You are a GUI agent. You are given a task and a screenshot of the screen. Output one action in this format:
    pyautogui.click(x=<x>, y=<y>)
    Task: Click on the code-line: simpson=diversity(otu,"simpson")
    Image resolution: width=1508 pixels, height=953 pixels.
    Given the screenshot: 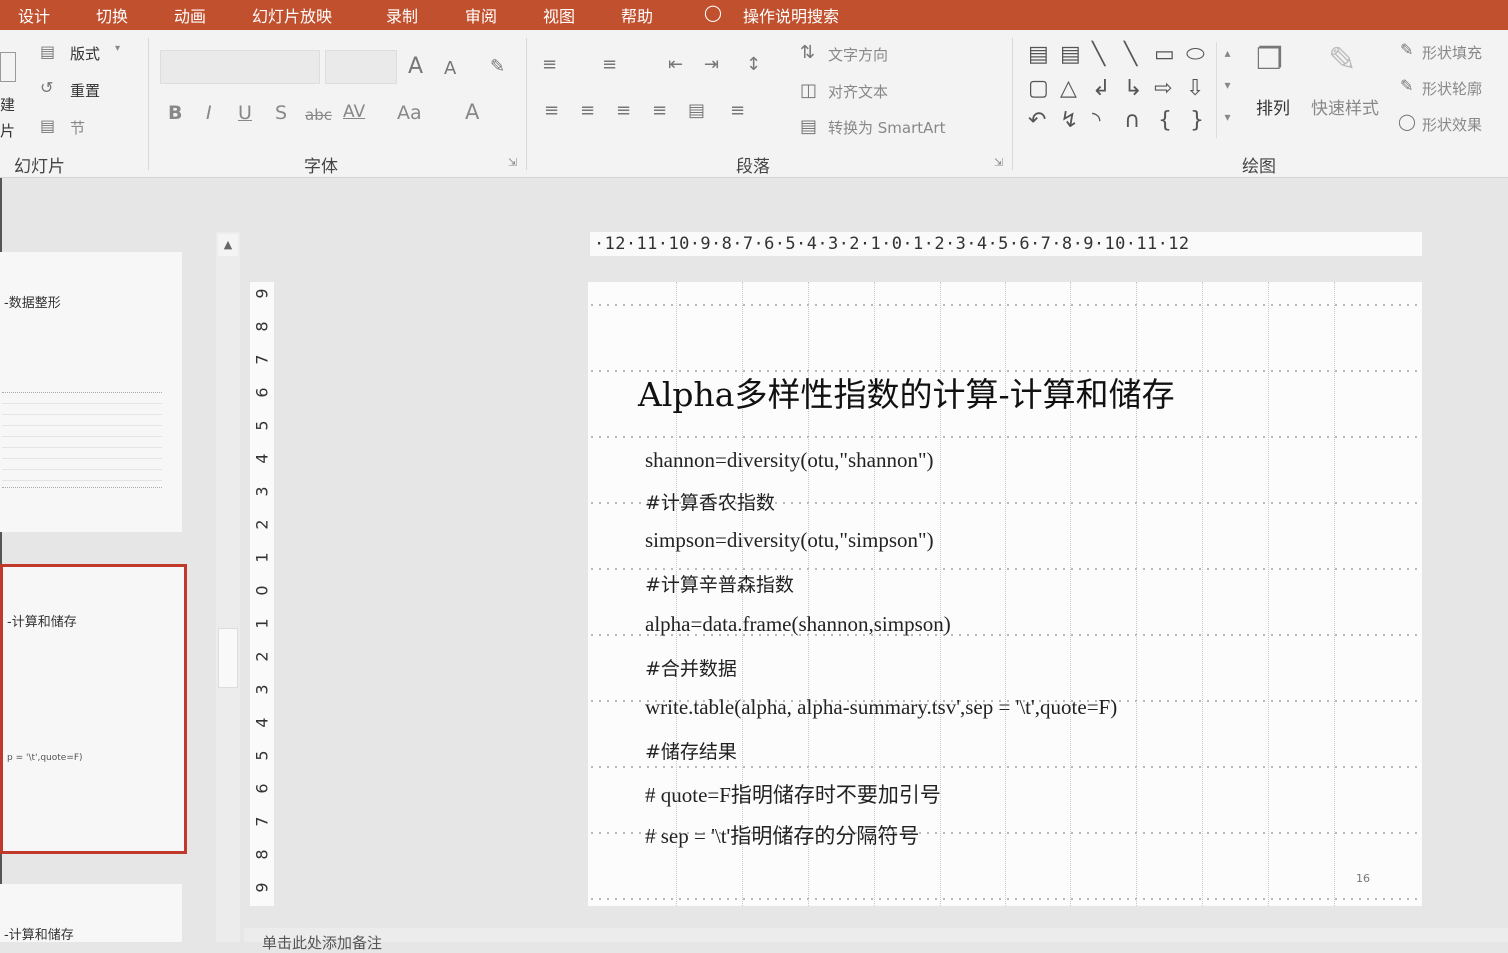 What is the action you would take?
    pyautogui.click(x=789, y=540)
    